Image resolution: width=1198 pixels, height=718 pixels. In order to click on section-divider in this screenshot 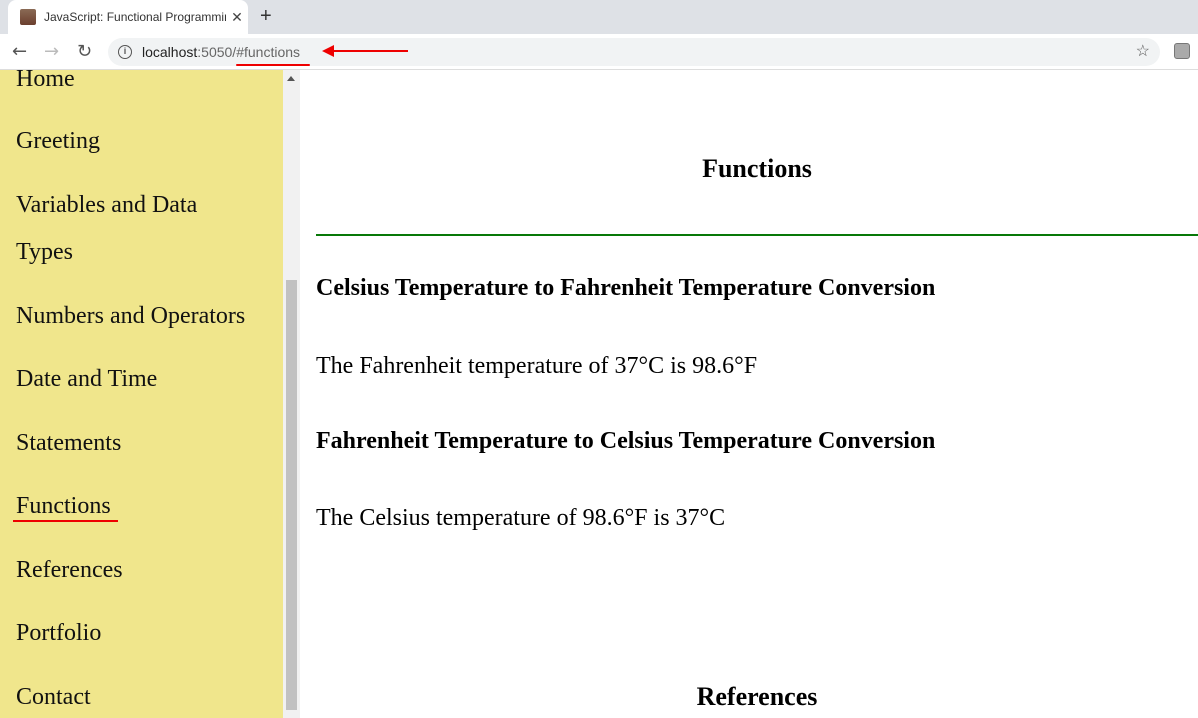, I will do `click(757, 235)`.